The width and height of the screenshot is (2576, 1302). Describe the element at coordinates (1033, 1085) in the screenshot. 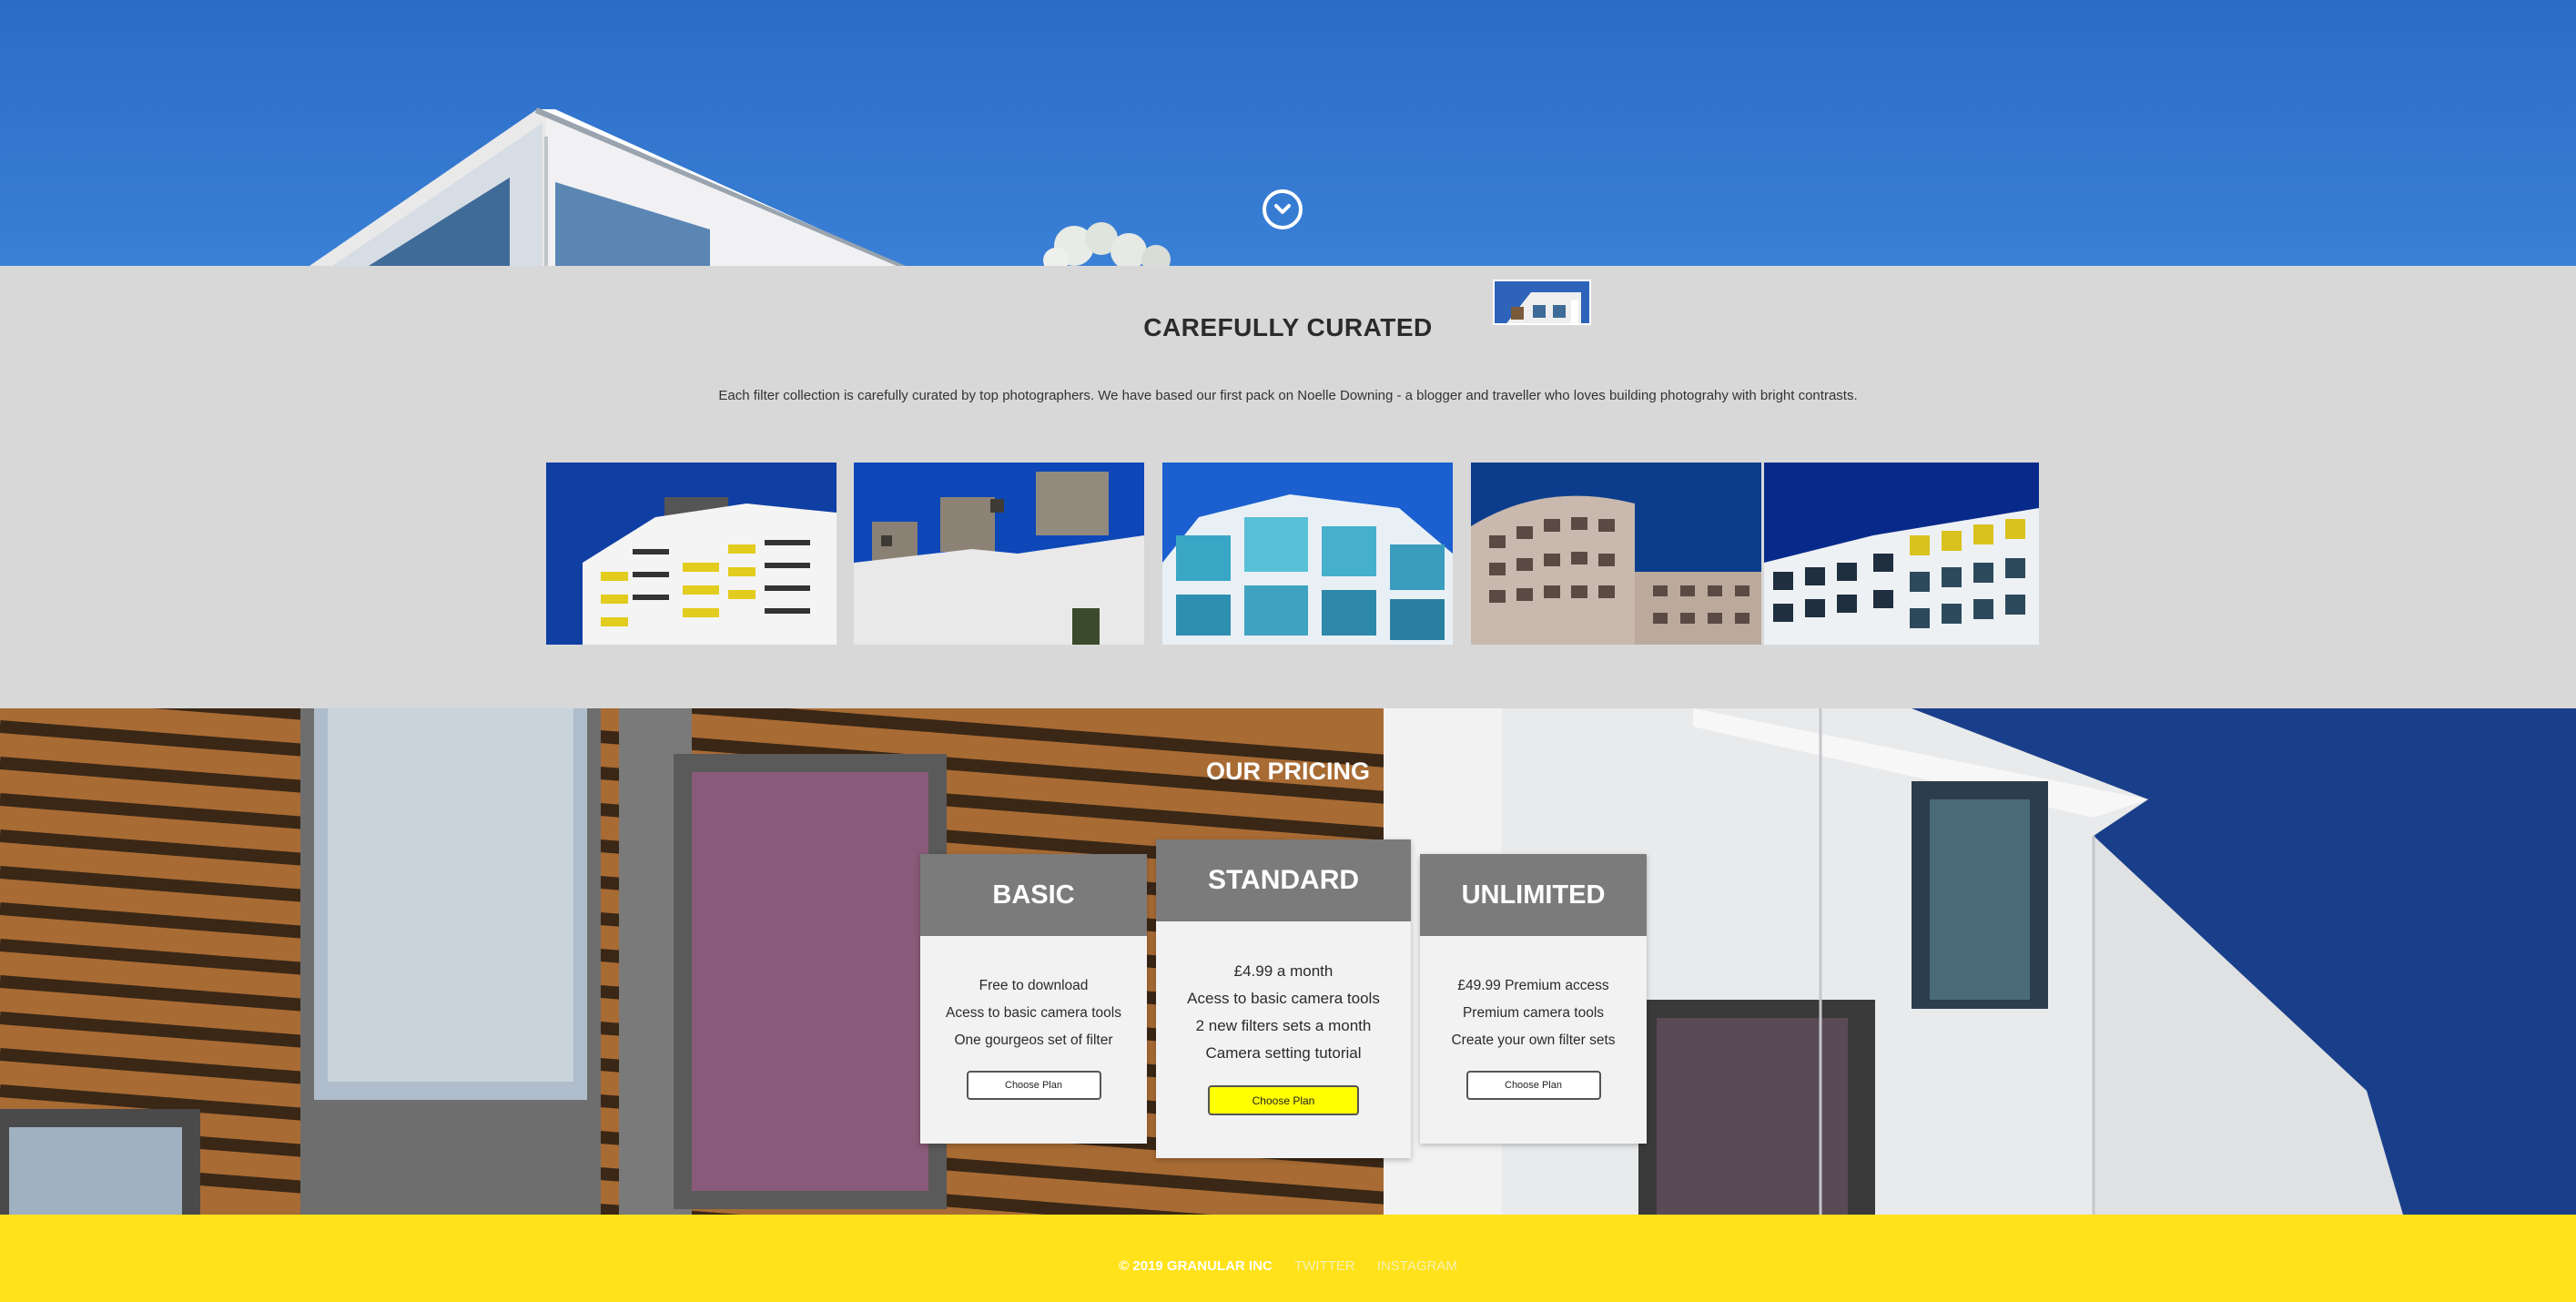

I see `choose-plan-basic-button: Choose Plan` at that location.